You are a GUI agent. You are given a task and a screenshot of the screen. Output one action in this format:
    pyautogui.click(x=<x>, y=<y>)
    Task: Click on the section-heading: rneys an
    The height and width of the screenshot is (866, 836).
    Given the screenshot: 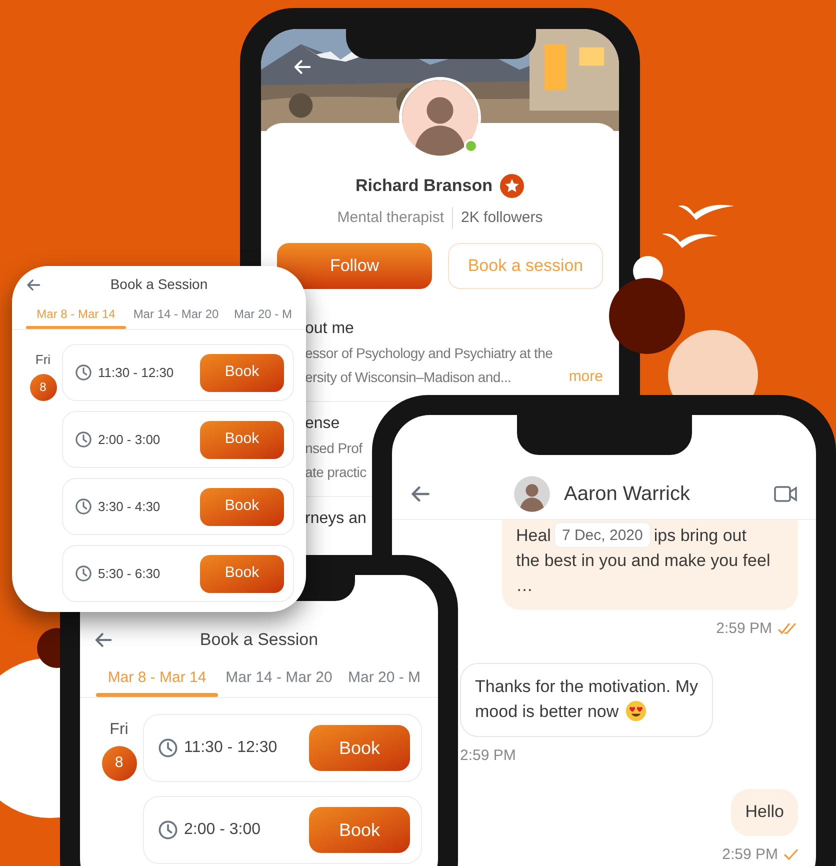 What is the action you would take?
    pyautogui.click(x=336, y=519)
    